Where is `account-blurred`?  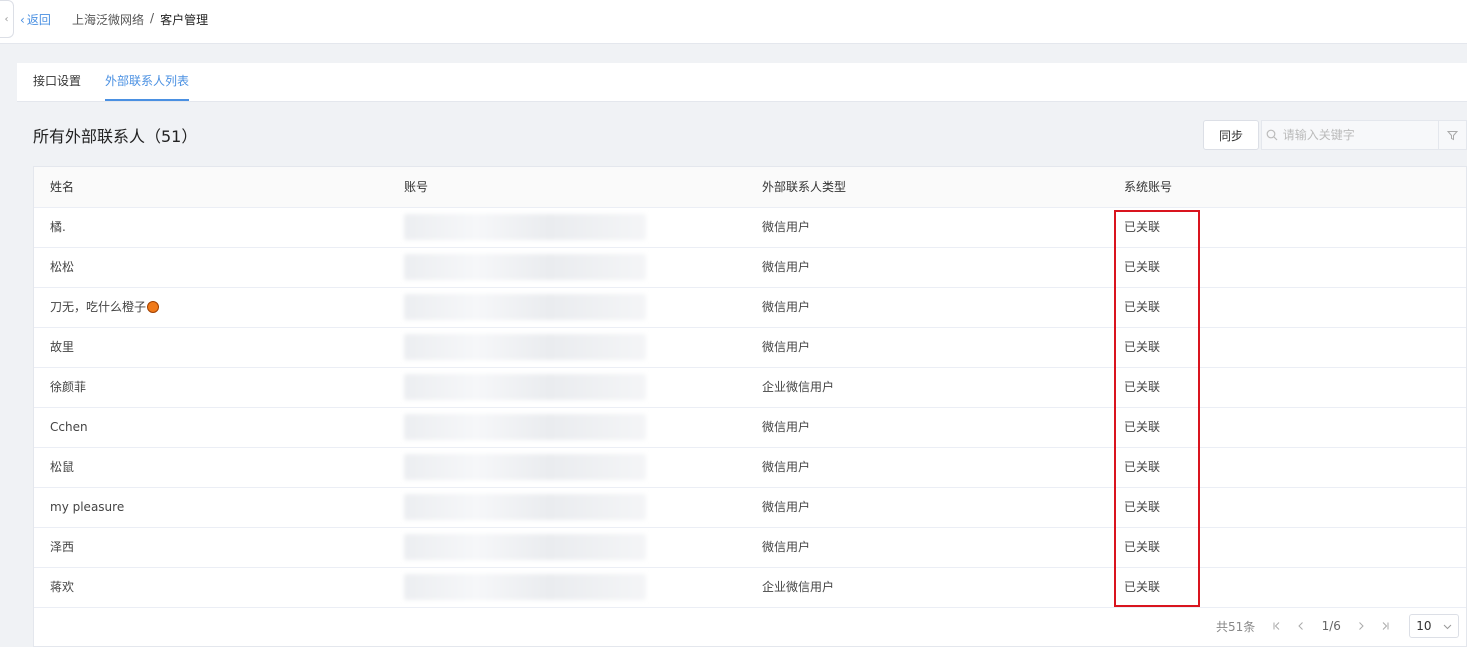
account-blurred is located at coordinates (525, 592).